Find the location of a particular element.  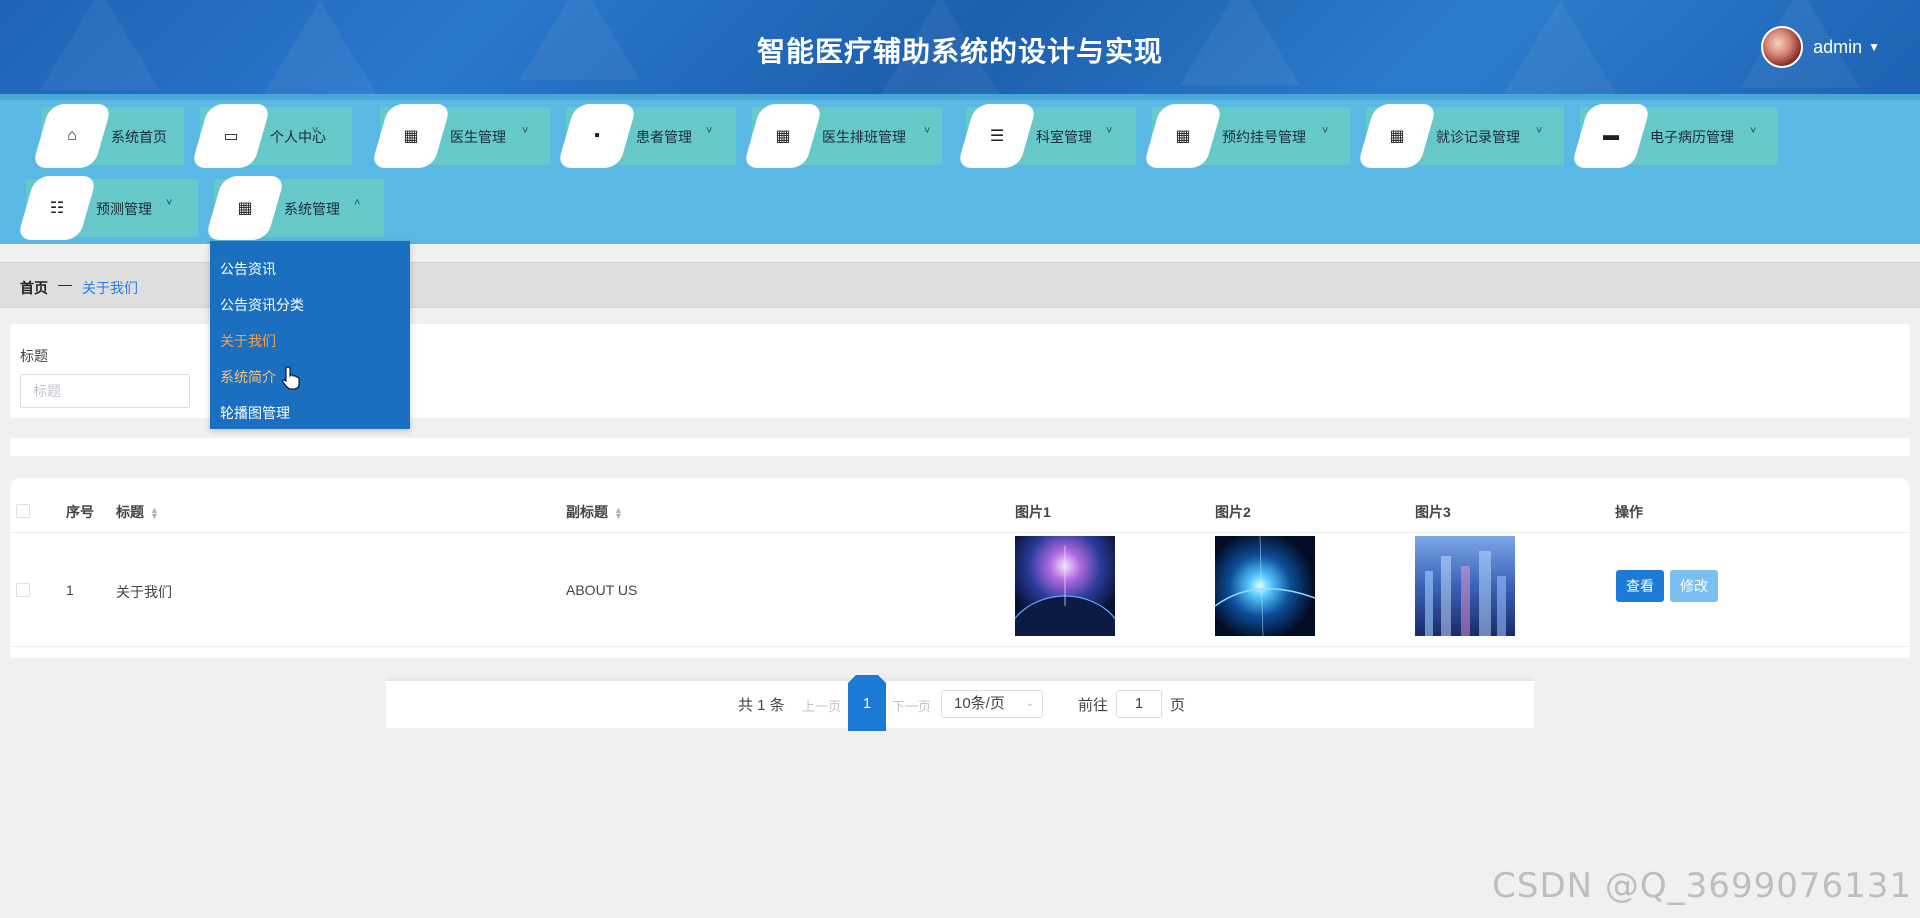

dropdown-item-system-intro: 系统简介 is located at coordinates (310, 377).